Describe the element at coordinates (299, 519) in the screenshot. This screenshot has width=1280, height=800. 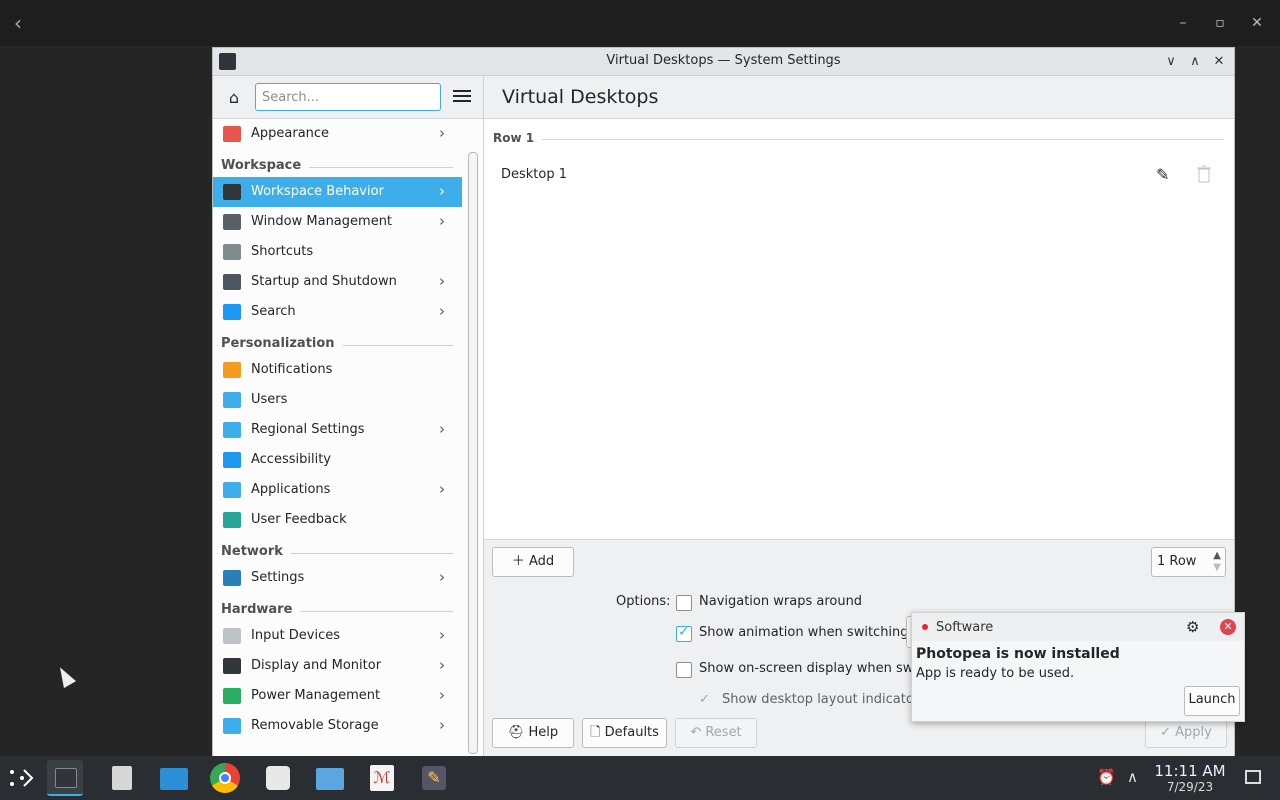
I see `sidebar-item-label: User Feedback` at that location.